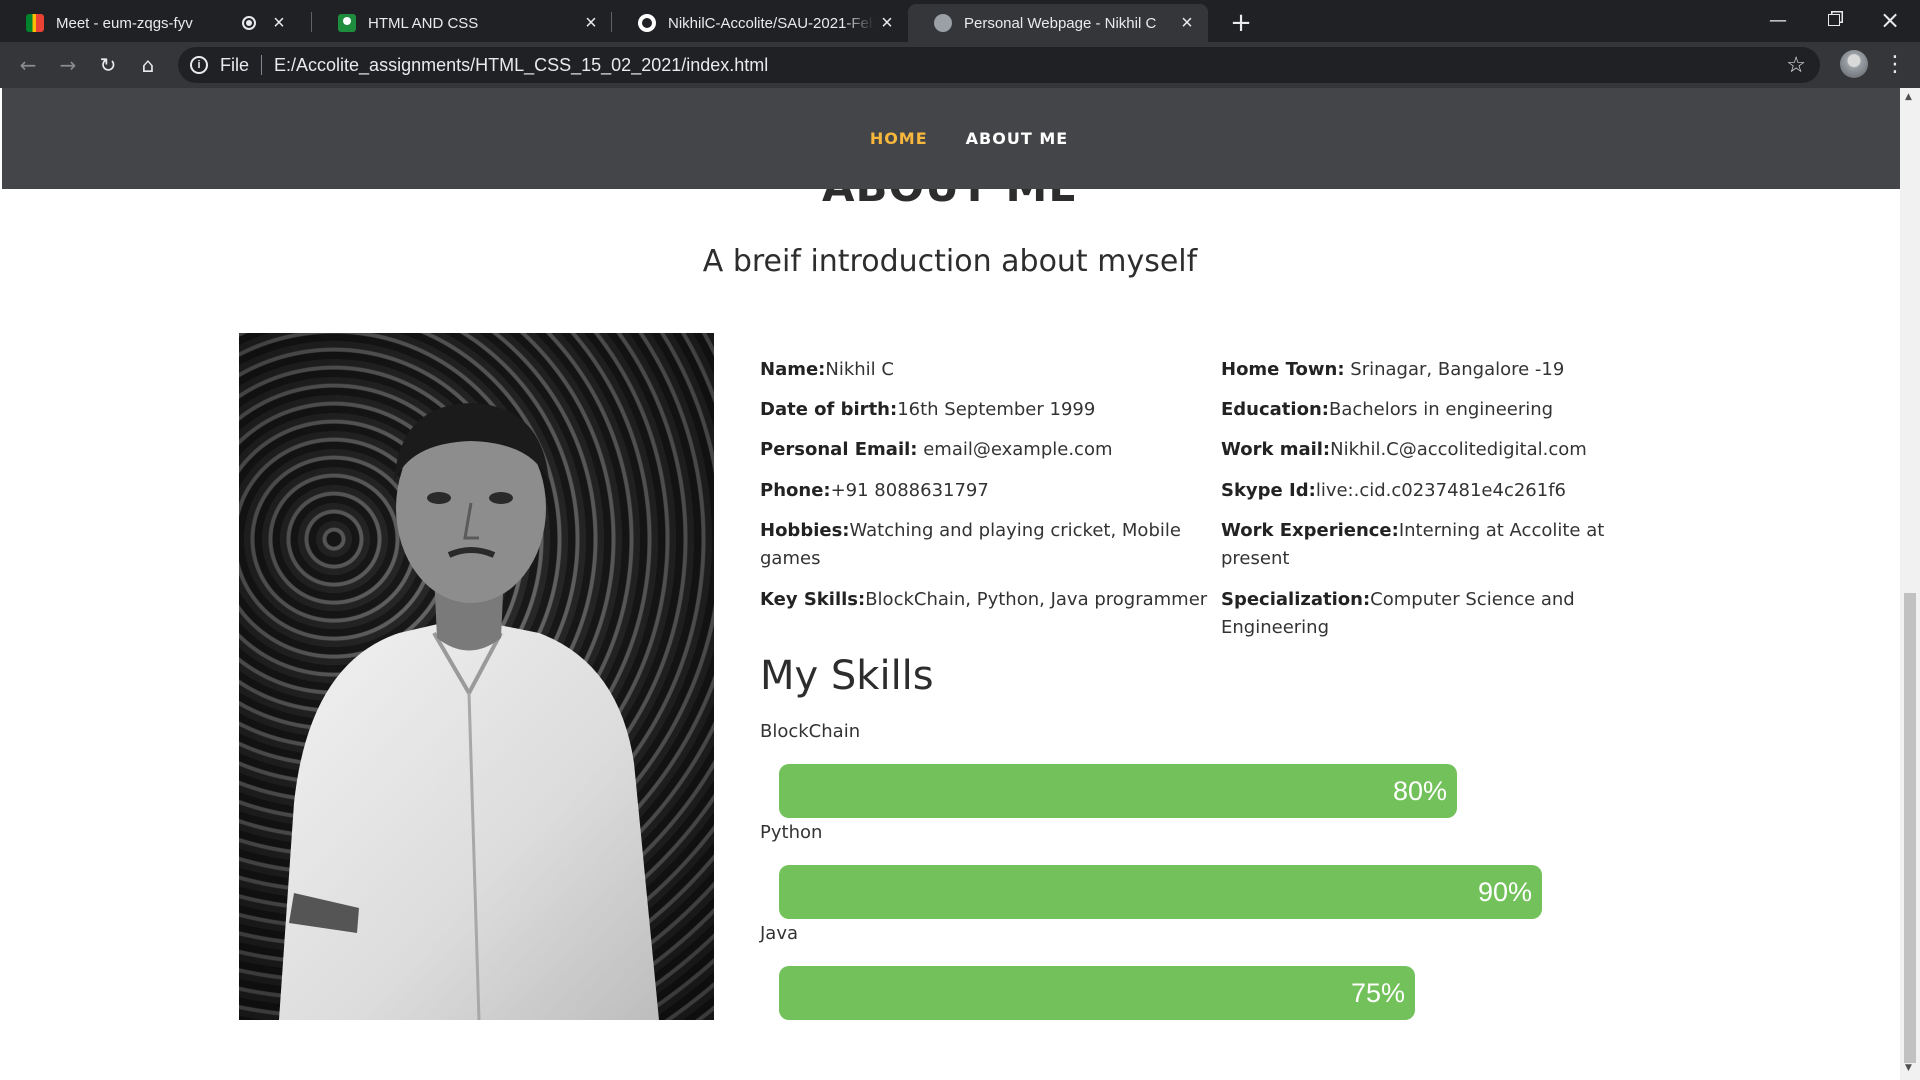 This screenshot has width=1920, height=1080. I want to click on site-navbar: HOME ABOUT ME, so click(951, 138).